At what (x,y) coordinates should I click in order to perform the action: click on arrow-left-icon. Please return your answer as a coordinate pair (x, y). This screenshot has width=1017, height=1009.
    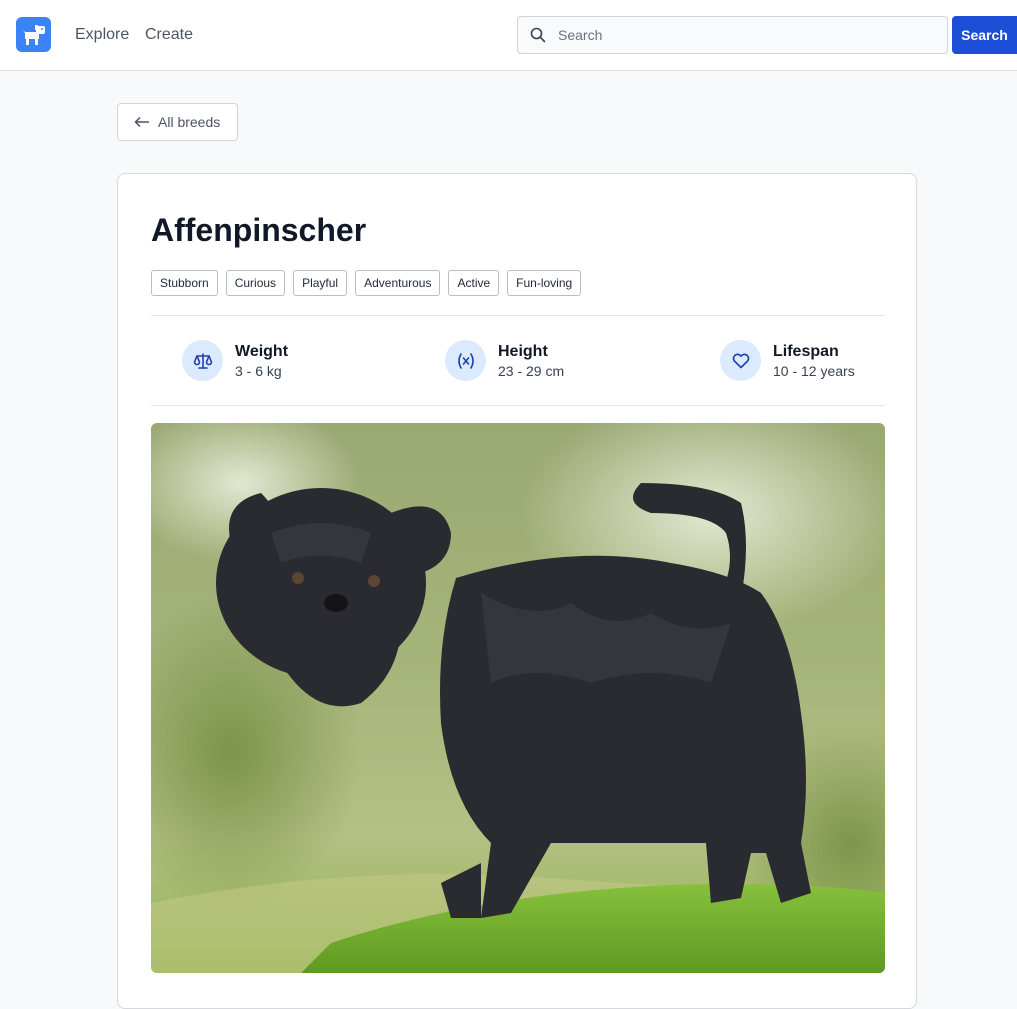
    Looking at the image, I should click on (141, 122).